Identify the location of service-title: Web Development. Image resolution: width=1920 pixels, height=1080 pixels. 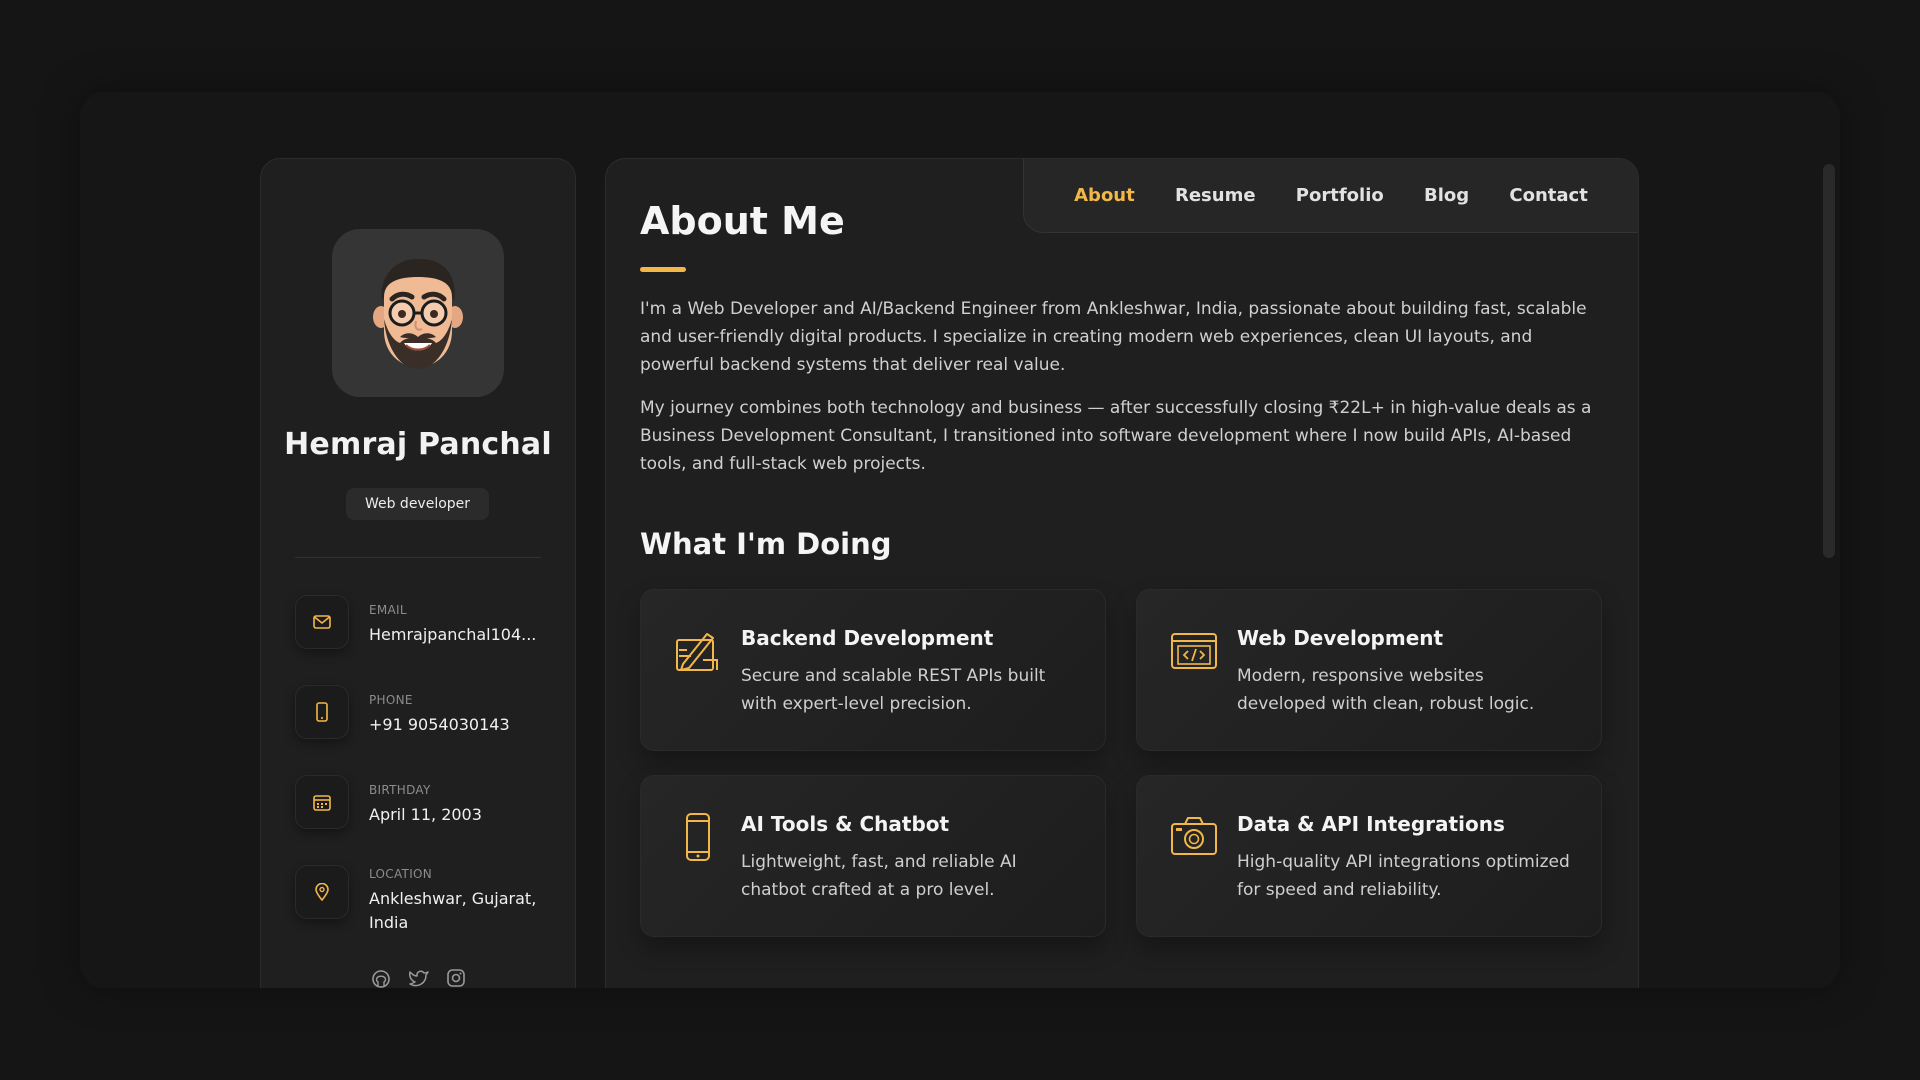
(1340, 638).